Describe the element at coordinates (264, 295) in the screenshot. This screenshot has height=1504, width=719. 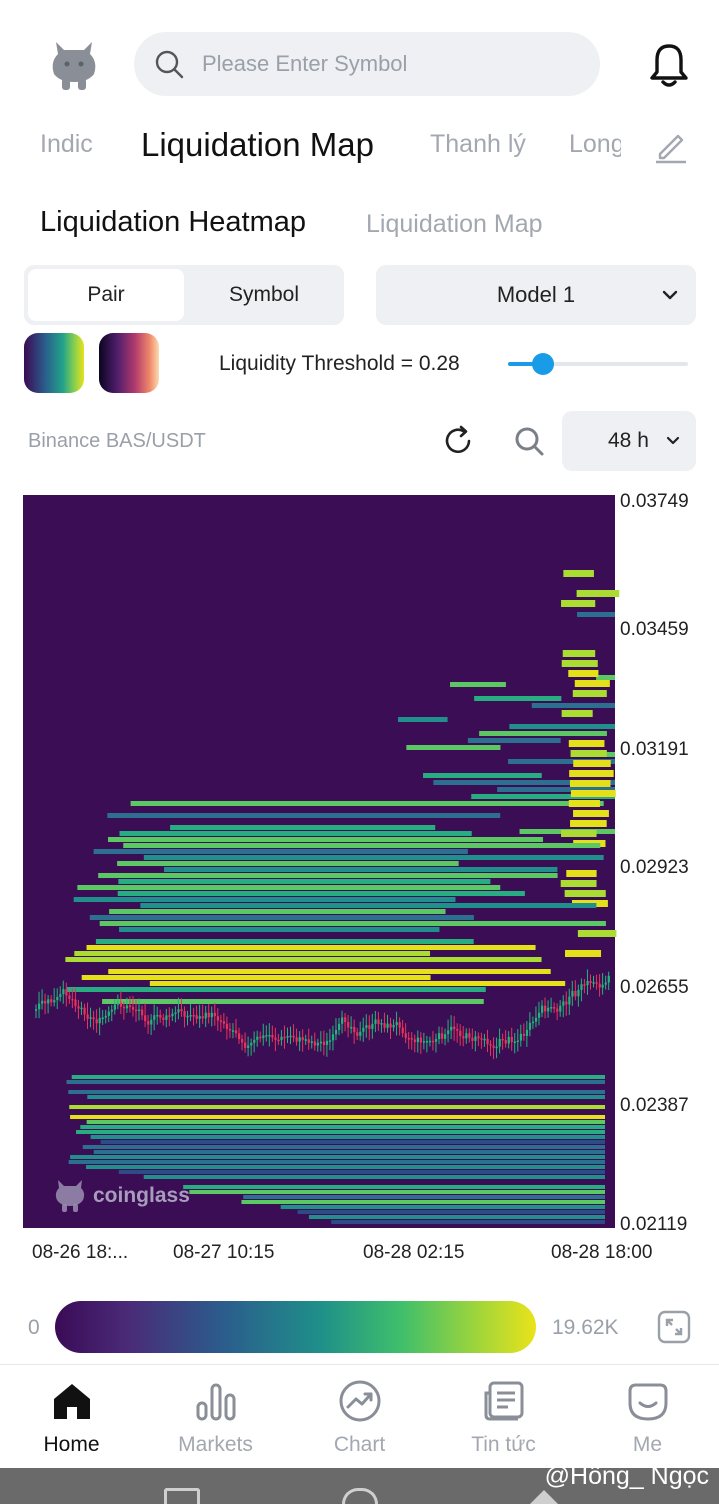
I see `symbol-button: Symbol` at that location.